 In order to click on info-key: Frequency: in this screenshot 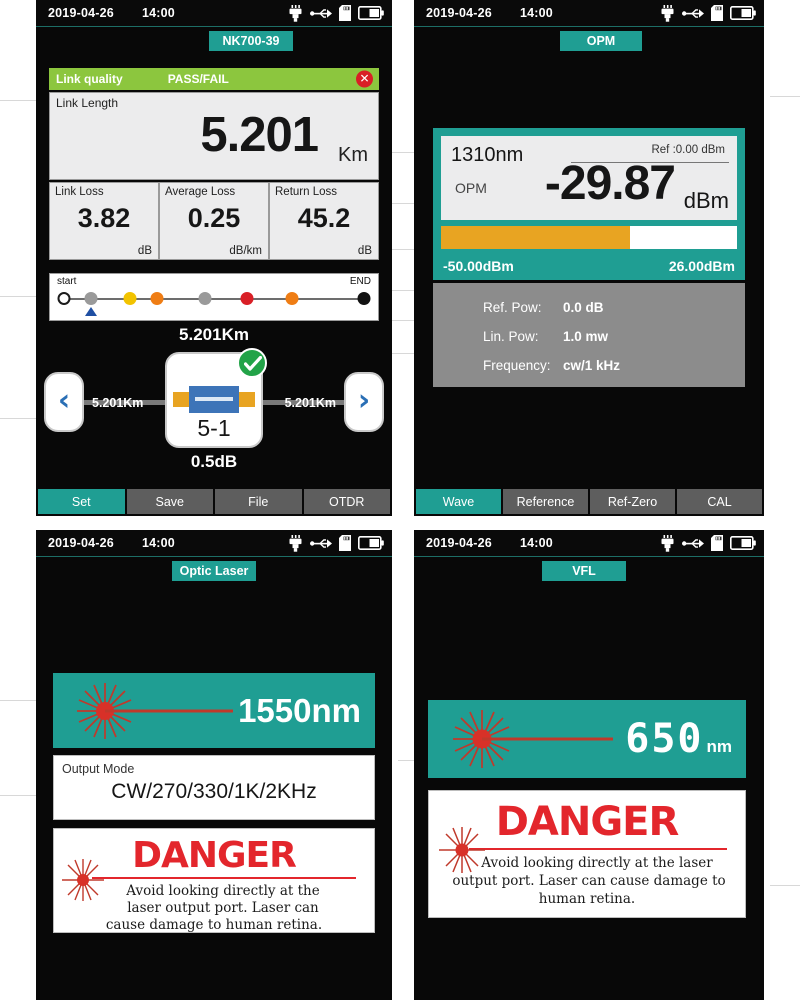, I will do `click(517, 365)`.